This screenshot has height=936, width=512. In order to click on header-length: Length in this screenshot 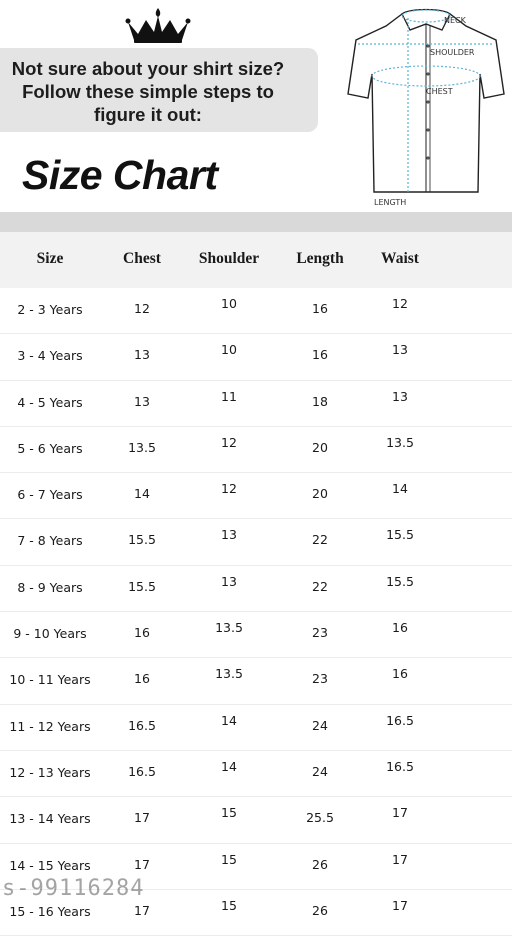, I will do `click(320, 258)`.